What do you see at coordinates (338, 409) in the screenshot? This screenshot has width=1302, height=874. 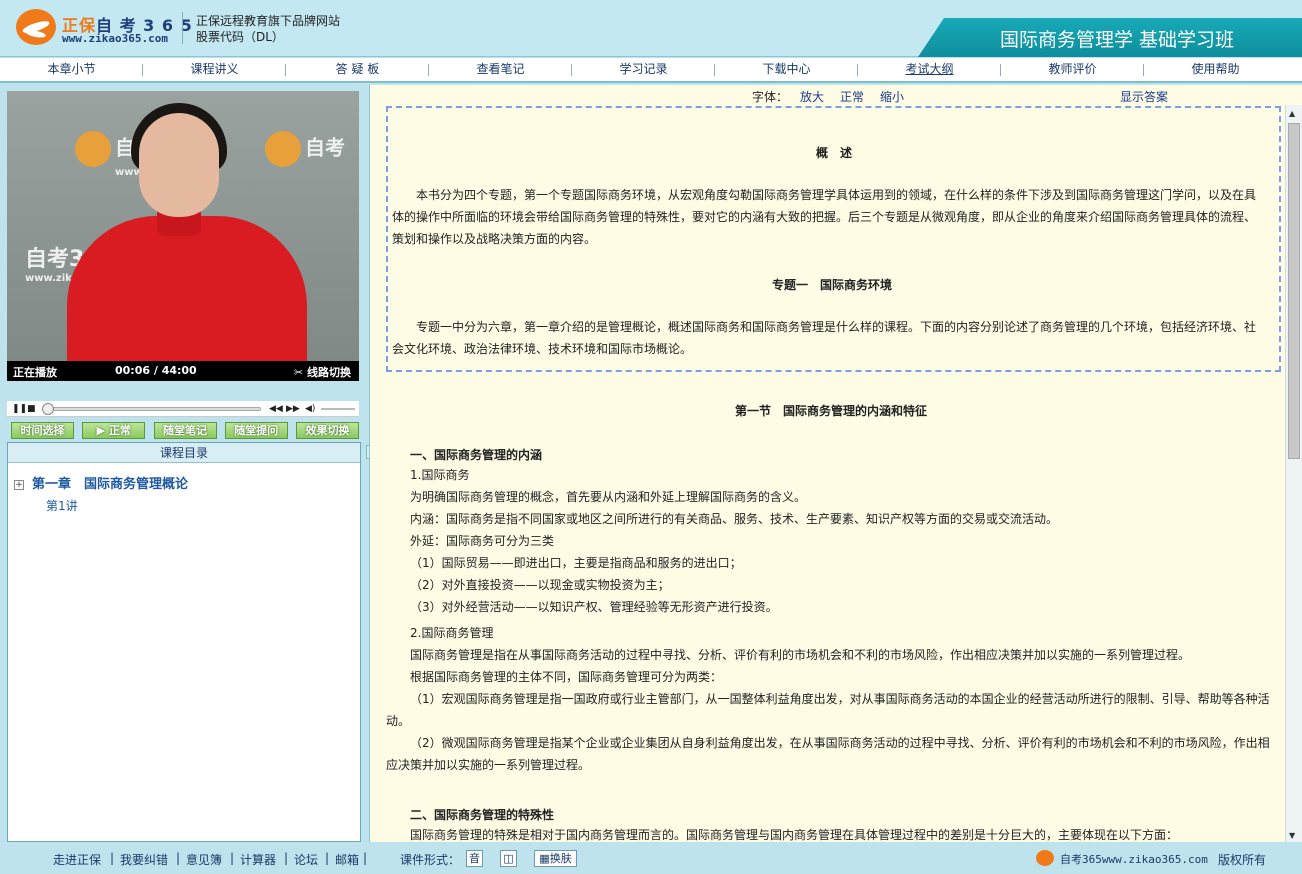 I see `volume-slider` at bounding box center [338, 409].